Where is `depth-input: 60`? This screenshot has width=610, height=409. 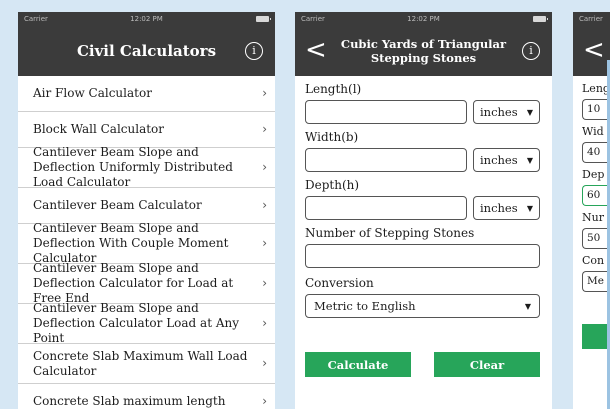
depth-input: 60 is located at coordinates (596, 195).